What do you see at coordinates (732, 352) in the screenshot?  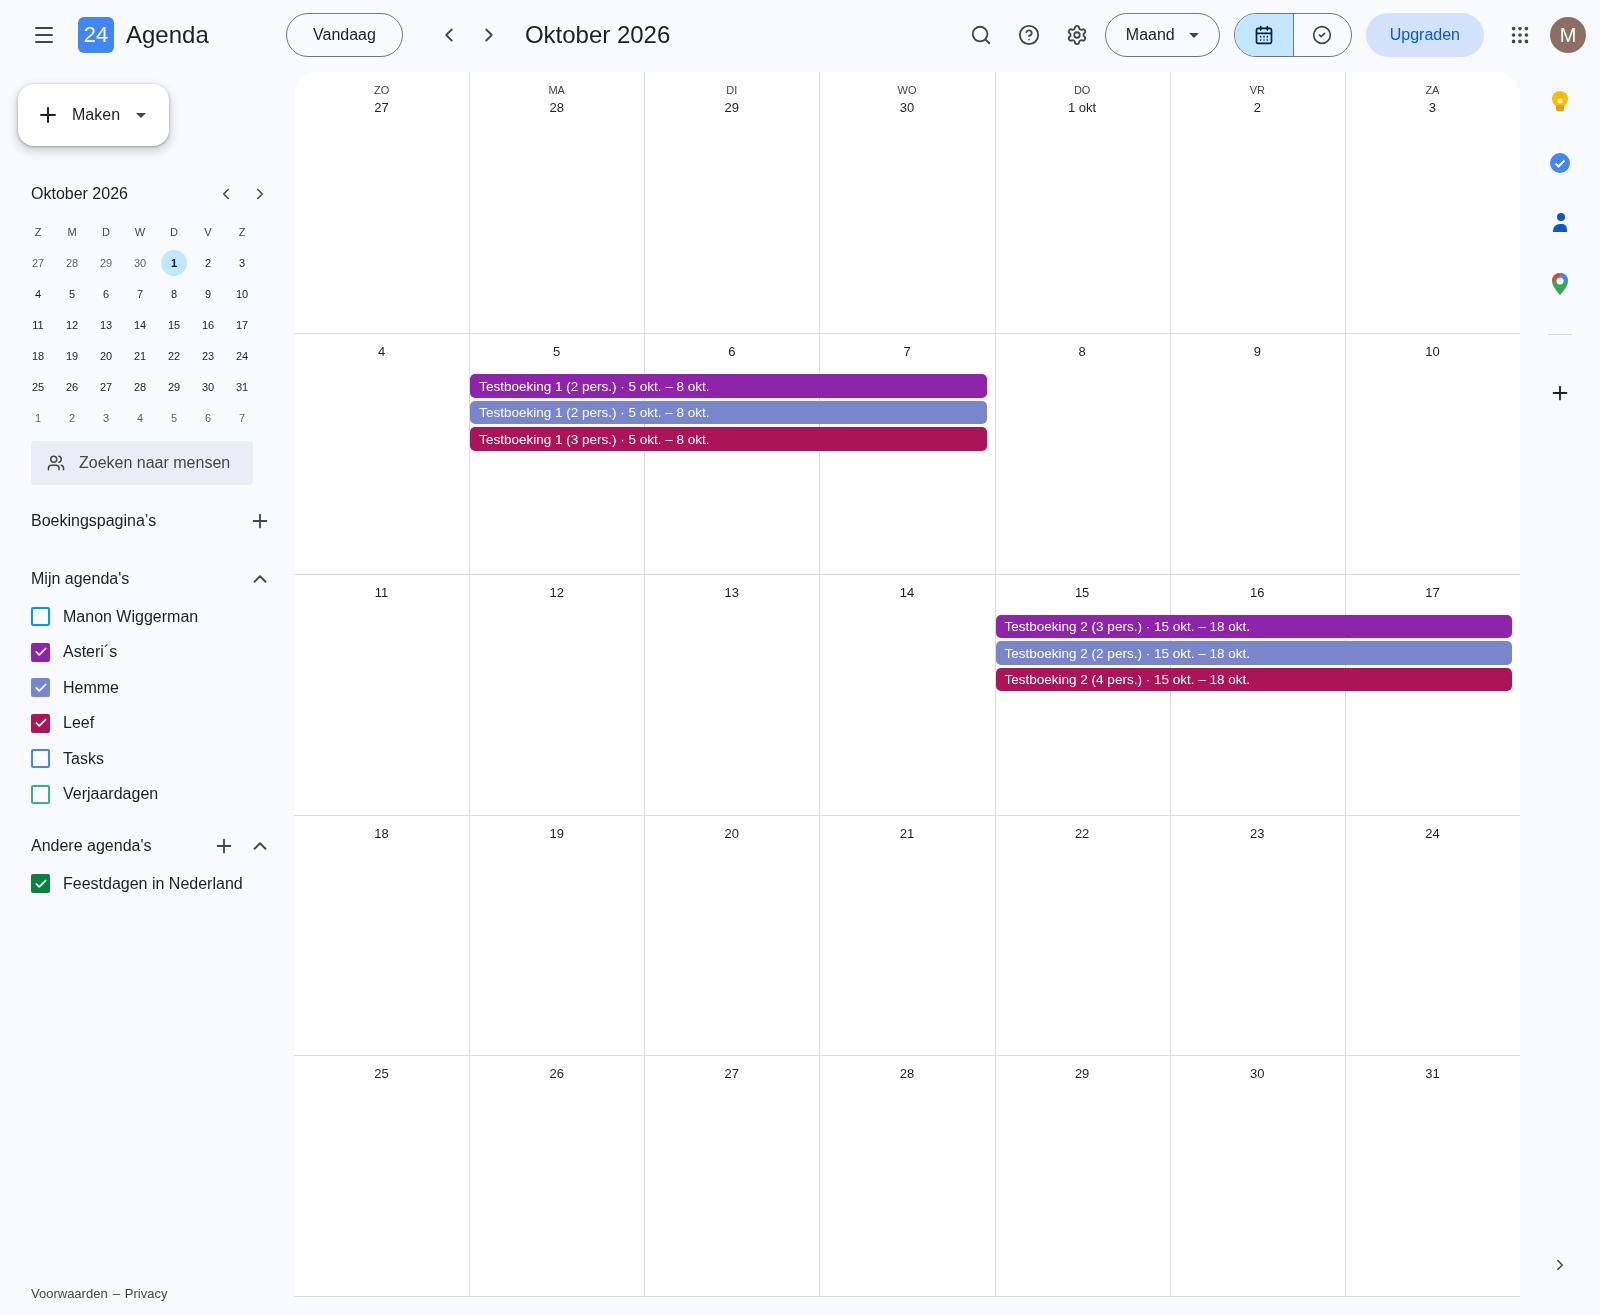 I see `day-number: 6` at bounding box center [732, 352].